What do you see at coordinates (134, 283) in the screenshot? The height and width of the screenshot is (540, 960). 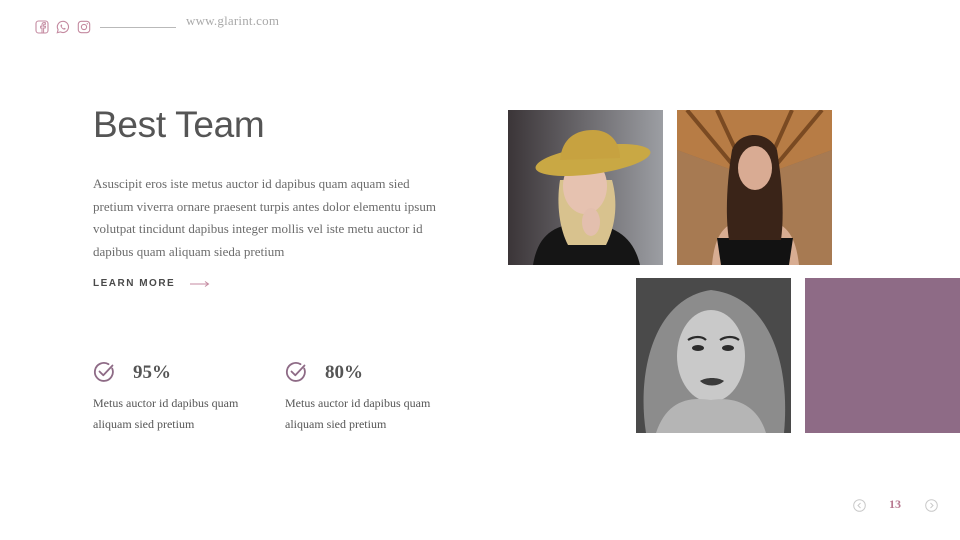 I see `learn-more-label: LEARN MORE` at bounding box center [134, 283].